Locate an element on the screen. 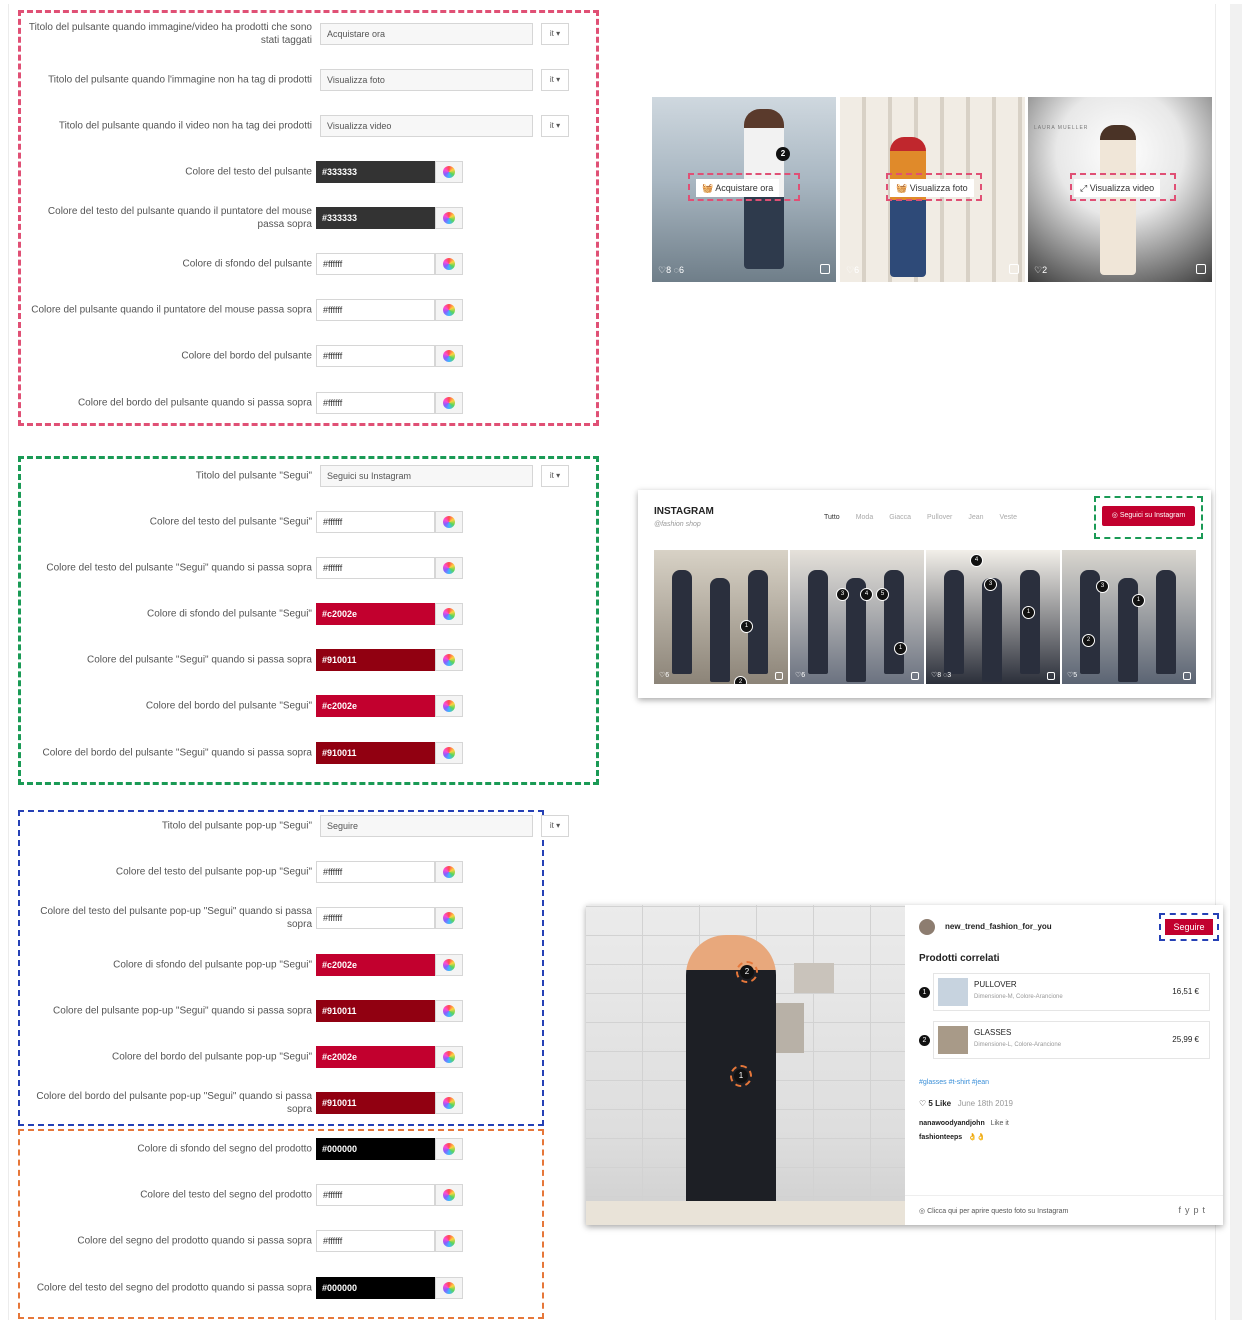 Image resolution: width=1244 pixels, height=1320 pixels. text-input: Seguire is located at coordinates (426, 826).